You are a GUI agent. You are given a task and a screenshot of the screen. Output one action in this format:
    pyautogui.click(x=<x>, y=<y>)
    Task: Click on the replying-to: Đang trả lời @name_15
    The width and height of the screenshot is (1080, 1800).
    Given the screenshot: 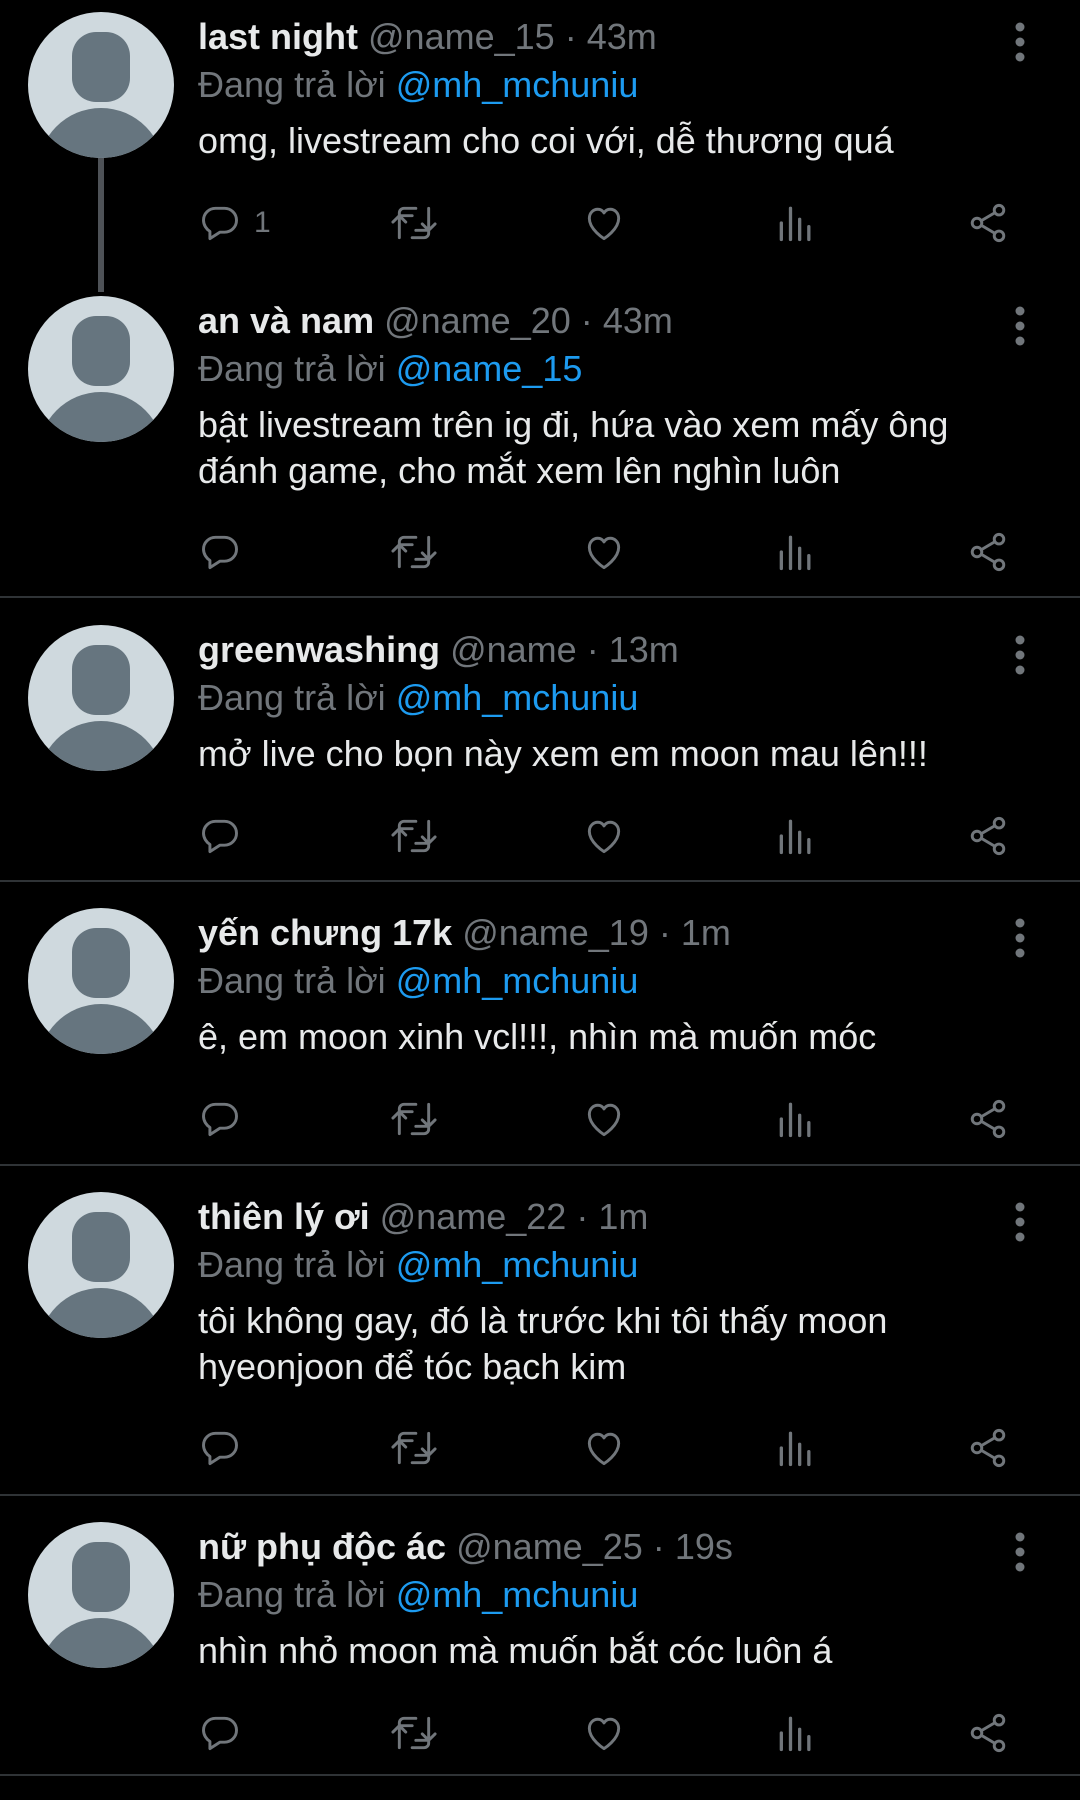 What is the action you would take?
    pyautogui.click(x=390, y=369)
    